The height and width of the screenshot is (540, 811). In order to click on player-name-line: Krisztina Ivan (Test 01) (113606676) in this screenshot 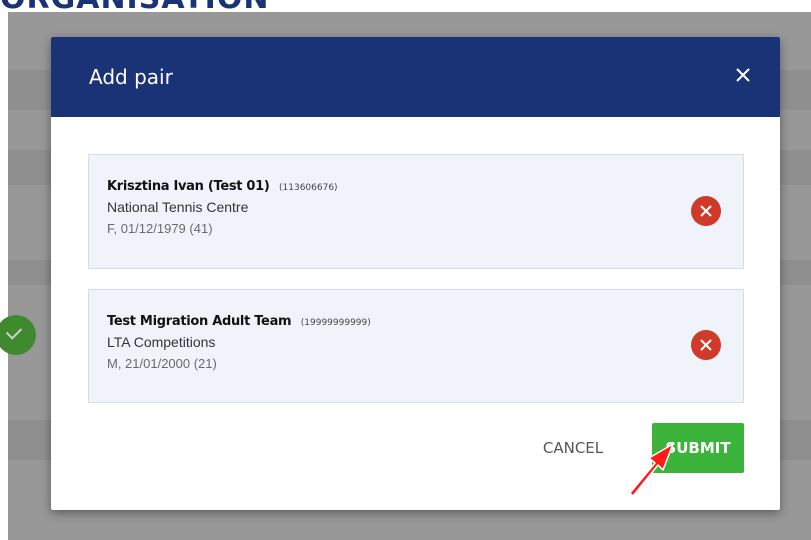, I will do `click(222, 186)`.